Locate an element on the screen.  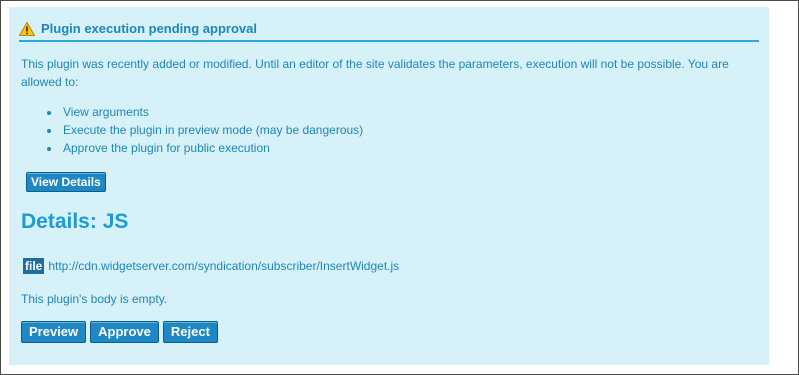
header-divider is located at coordinates (389, 41).